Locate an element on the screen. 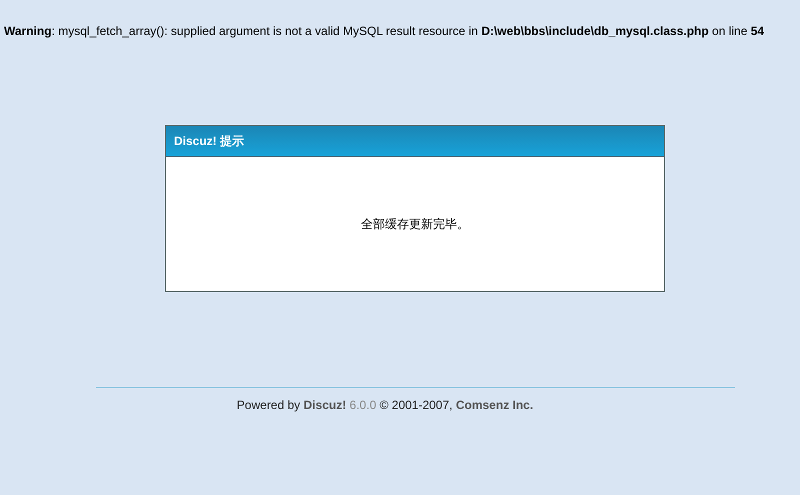 This screenshot has width=800, height=495. warning-message: Warning: mysql_fetch_array(): supplied argument is not a valid MySQL result resource in D:\web\bbs\include\db_mysql.class.php on line 54 is located at coordinates (384, 31).